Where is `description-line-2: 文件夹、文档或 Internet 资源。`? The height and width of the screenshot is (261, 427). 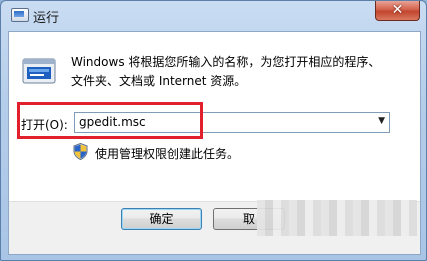 description-line-2: 文件夹、文档或 Internet 资源。 is located at coordinates (159, 81).